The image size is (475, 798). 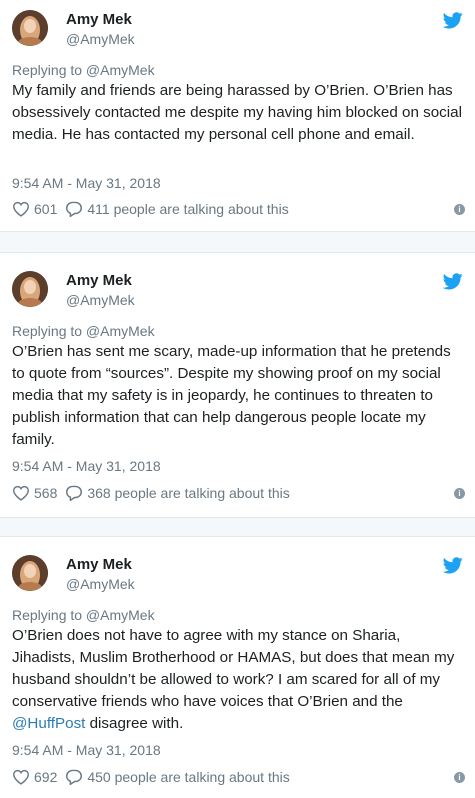 I want to click on like-count: 568, so click(x=46, y=493).